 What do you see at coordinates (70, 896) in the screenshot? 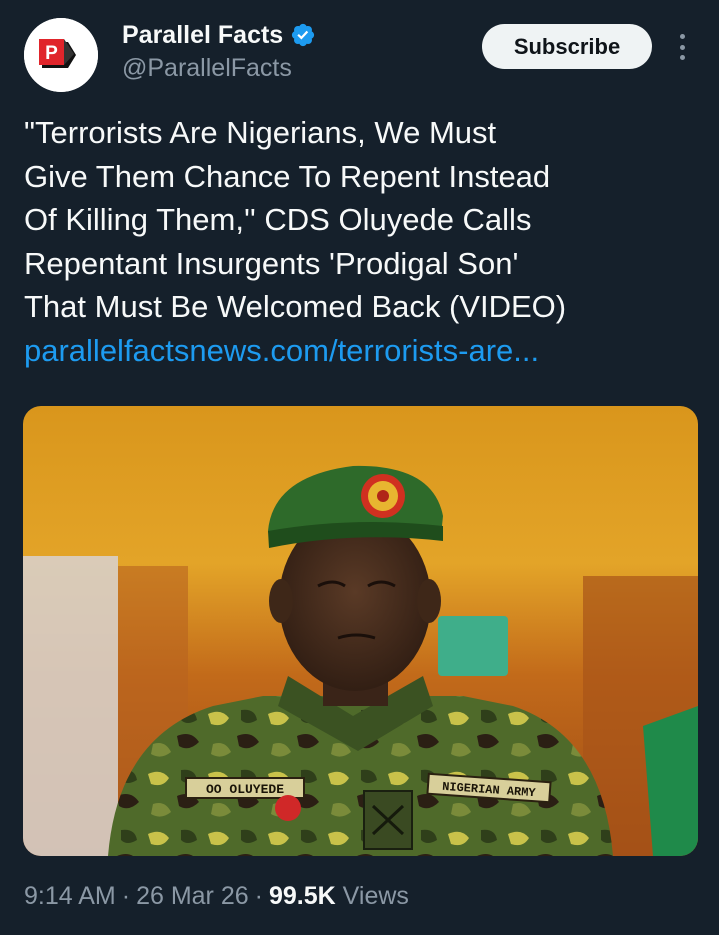
I see `post-time: 9:14 AM` at bounding box center [70, 896].